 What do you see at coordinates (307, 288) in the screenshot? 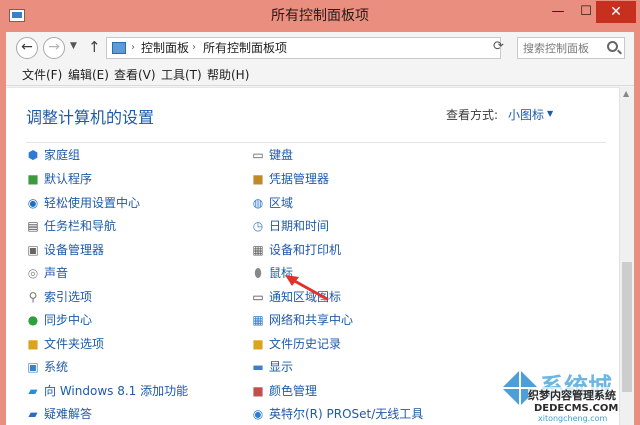
I see `red-pointer-arrow-icon` at bounding box center [307, 288].